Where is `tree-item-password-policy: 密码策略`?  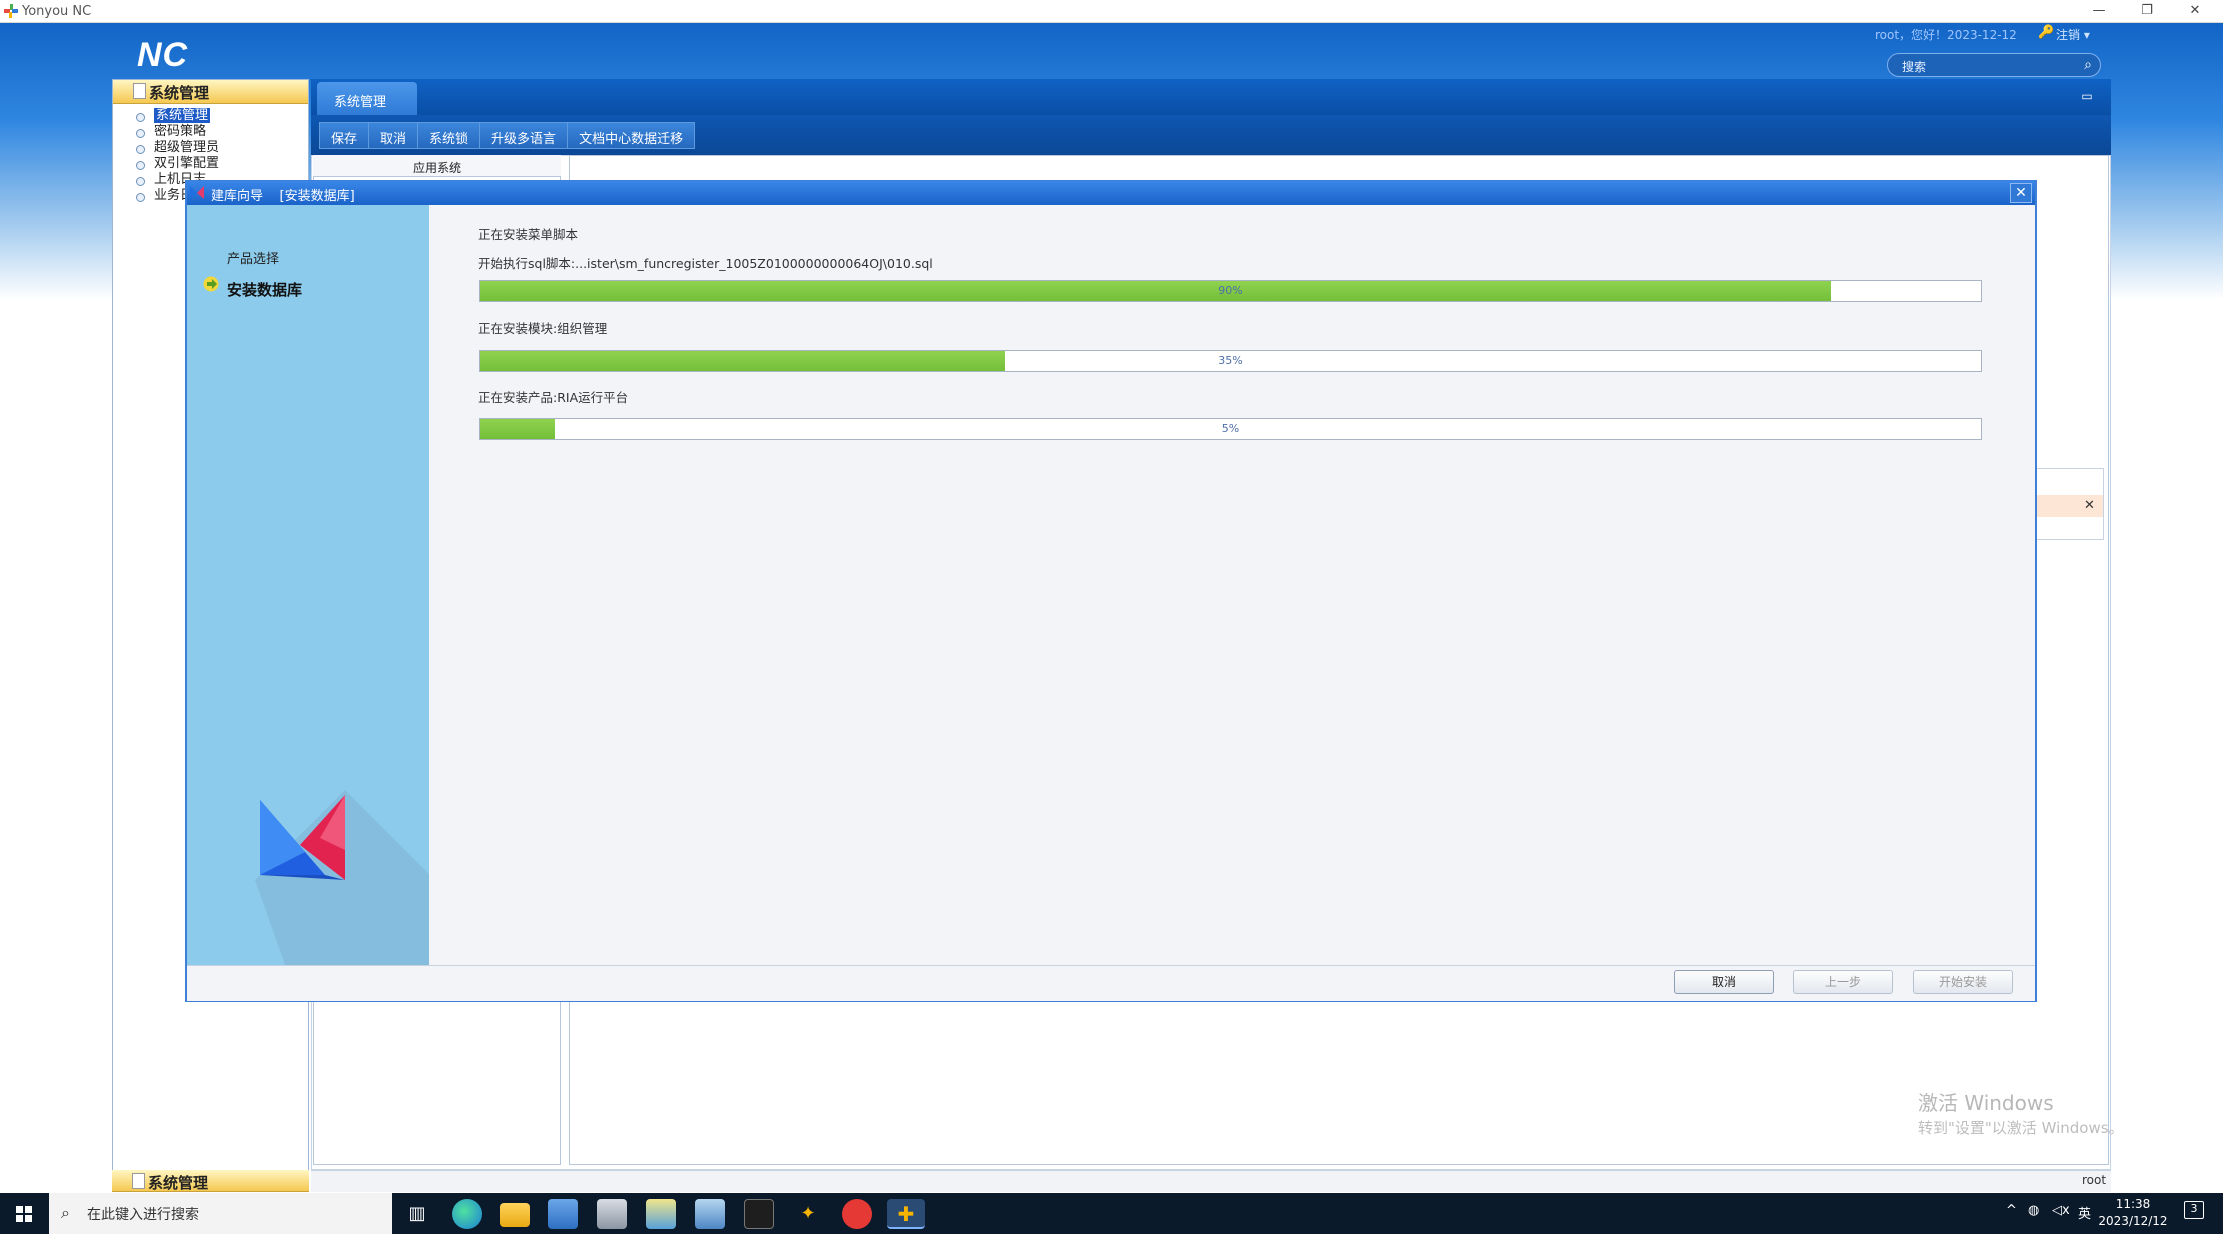
tree-item-password-policy: 密码策略 is located at coordinates (220, 132).